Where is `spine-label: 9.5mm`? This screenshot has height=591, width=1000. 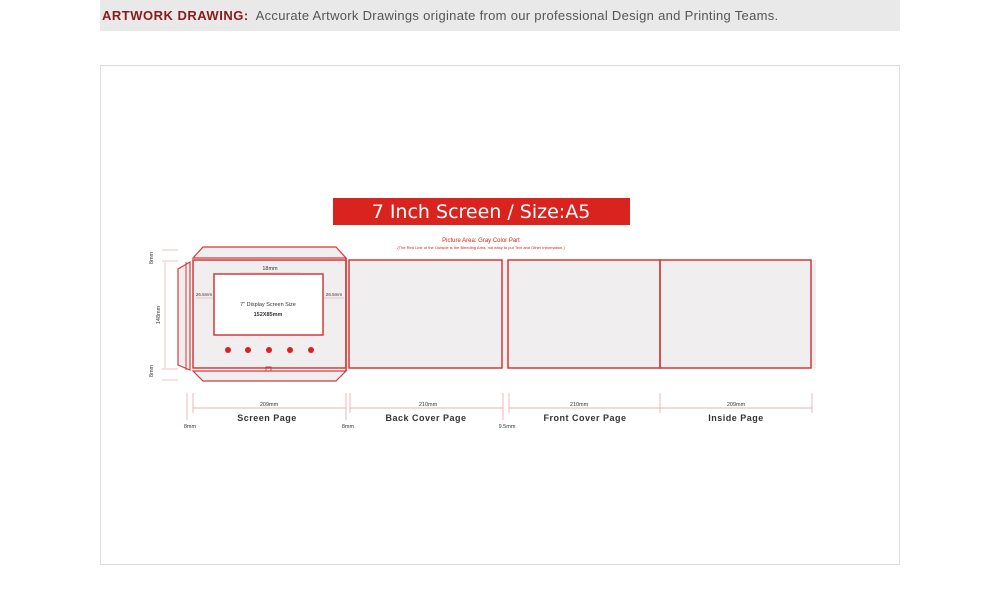
spine-label: 9.5mm is located at coordinates (507, 427).